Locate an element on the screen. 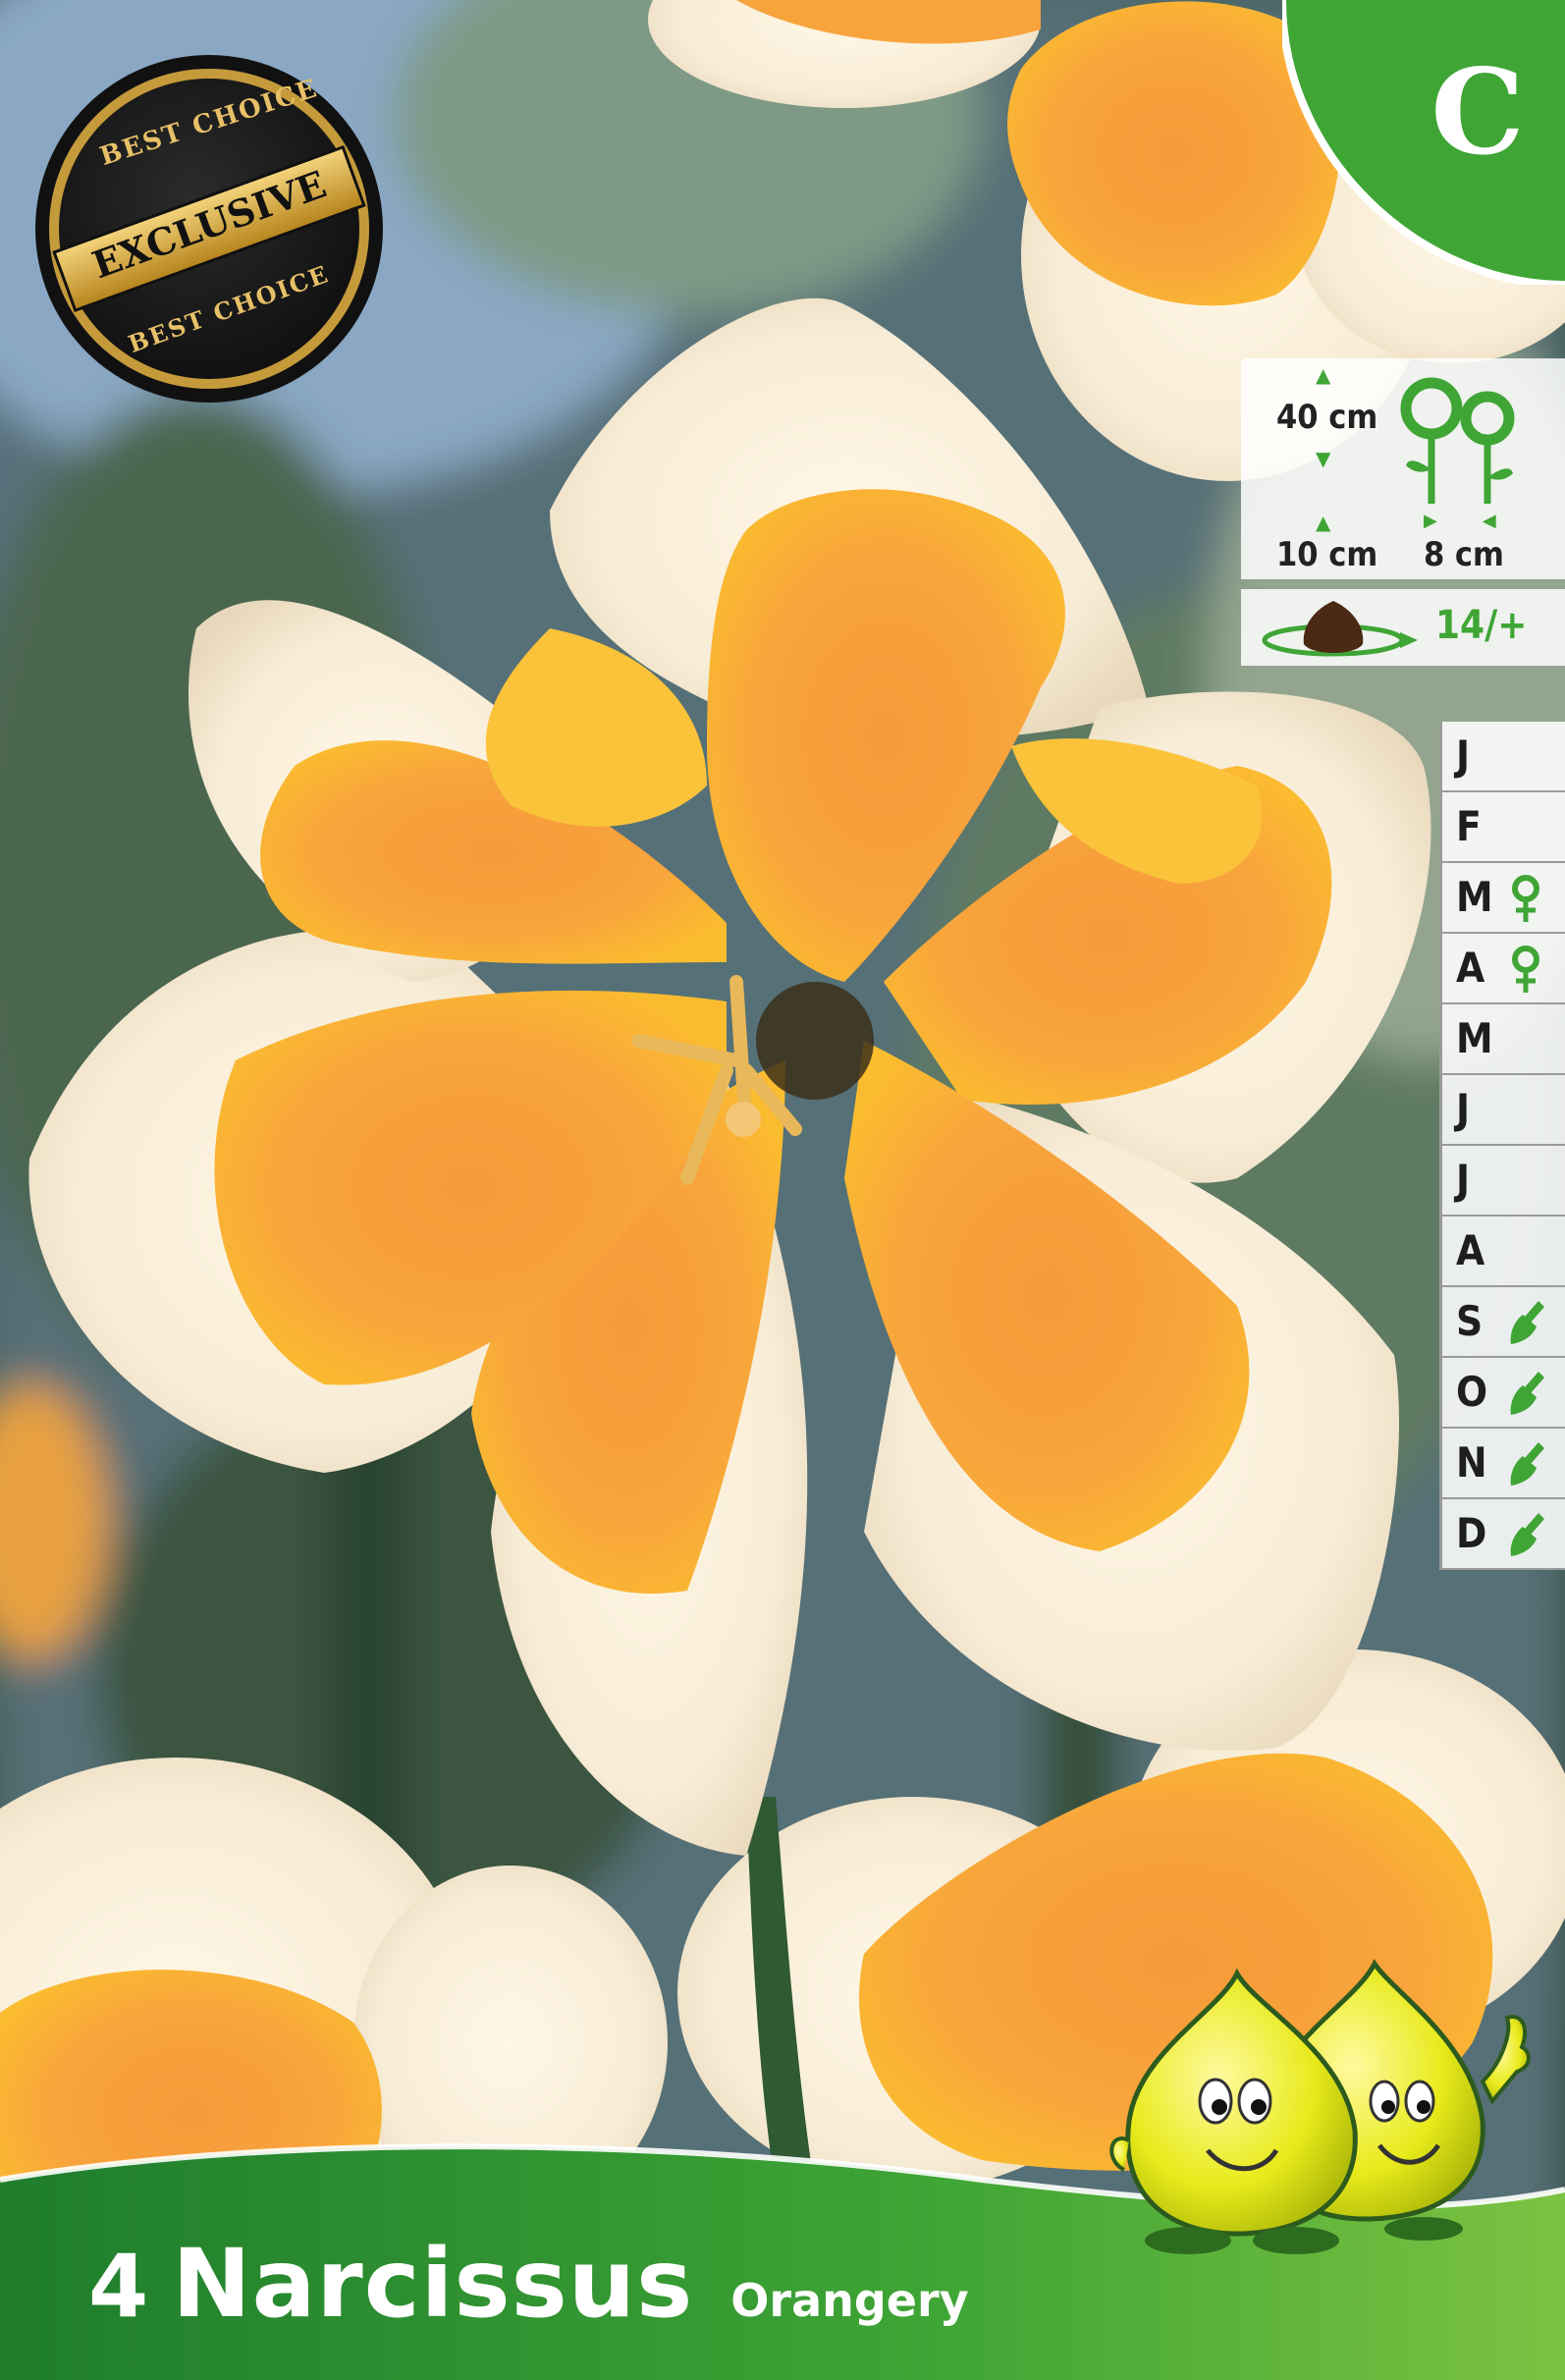 This screenshot has width=1565, height=2380. month-row: O is located at coordinates (1503, 1393).